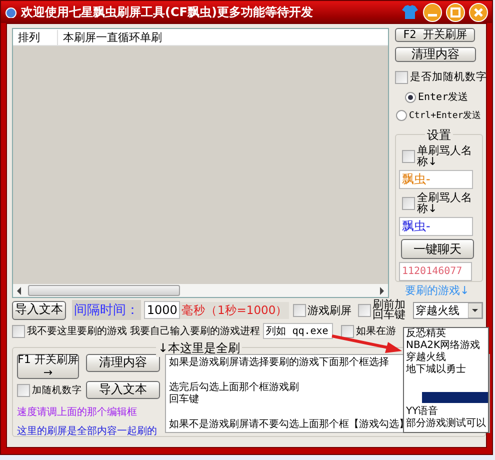  I want to click on text-line: 如果是游戏刷屏请选择要刷的游戏下面那个框选择, so click(279, 363).